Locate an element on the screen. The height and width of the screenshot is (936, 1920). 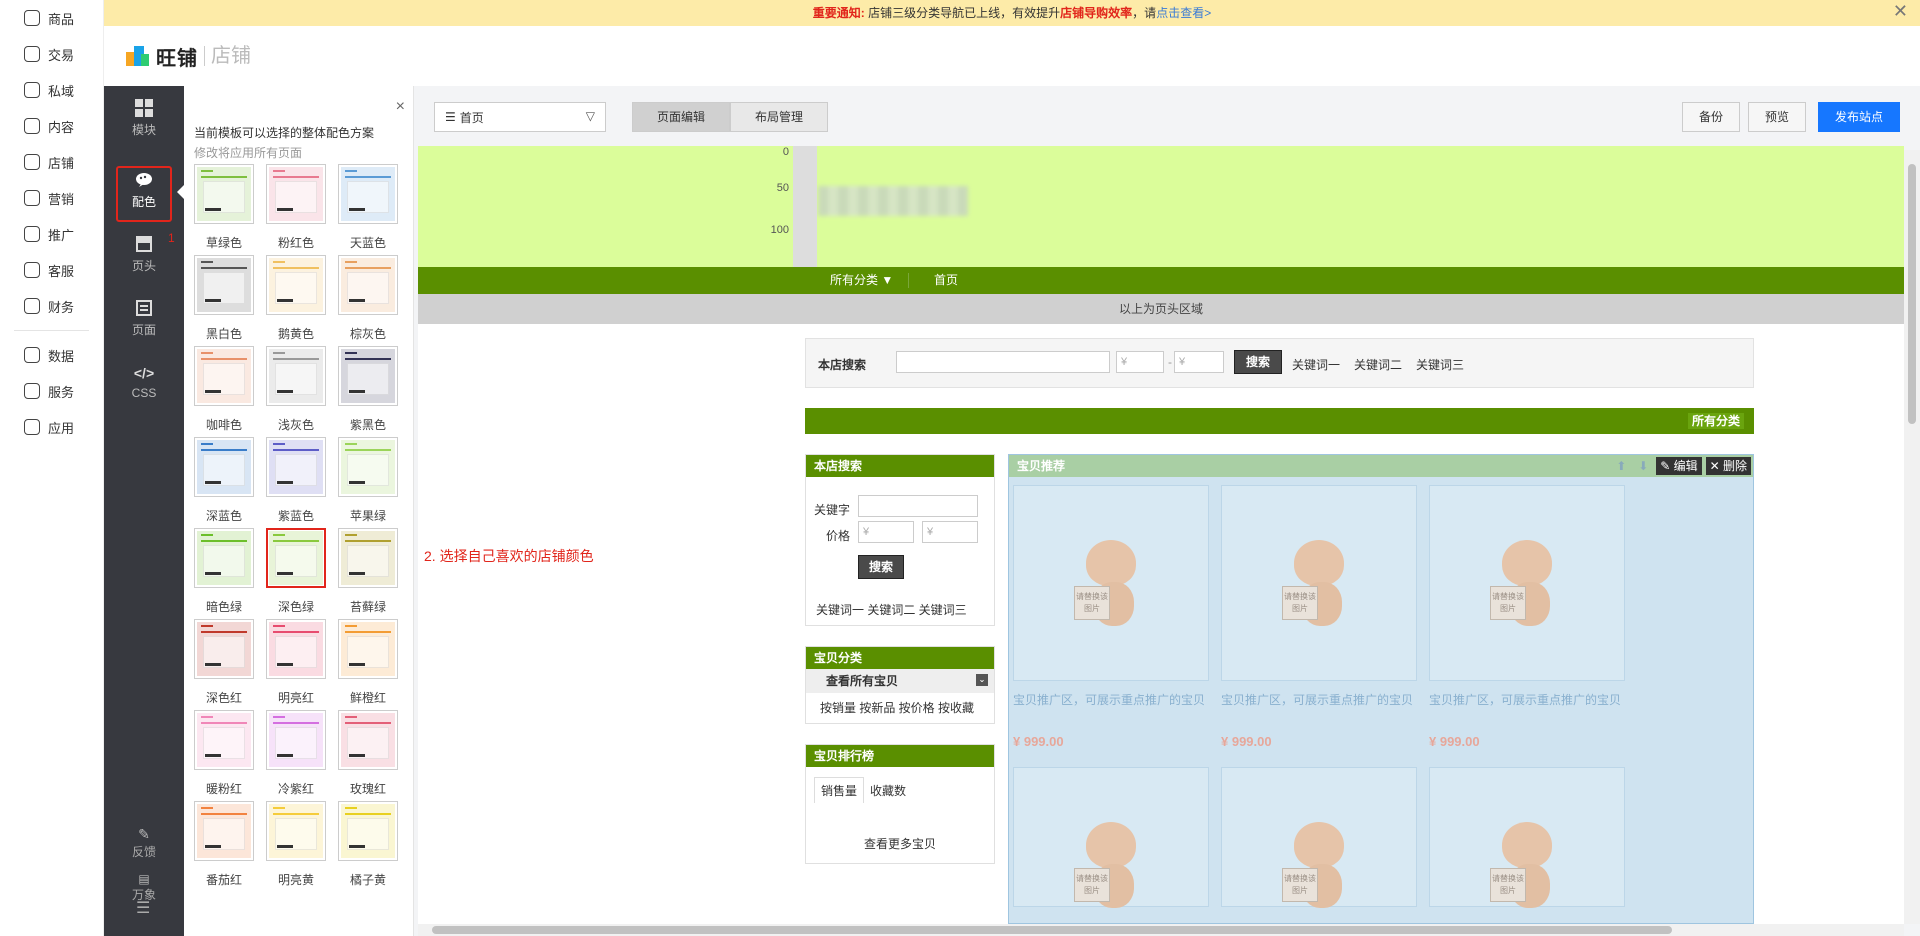
close-icon: ✕ is located at coordinates (1900, 11).